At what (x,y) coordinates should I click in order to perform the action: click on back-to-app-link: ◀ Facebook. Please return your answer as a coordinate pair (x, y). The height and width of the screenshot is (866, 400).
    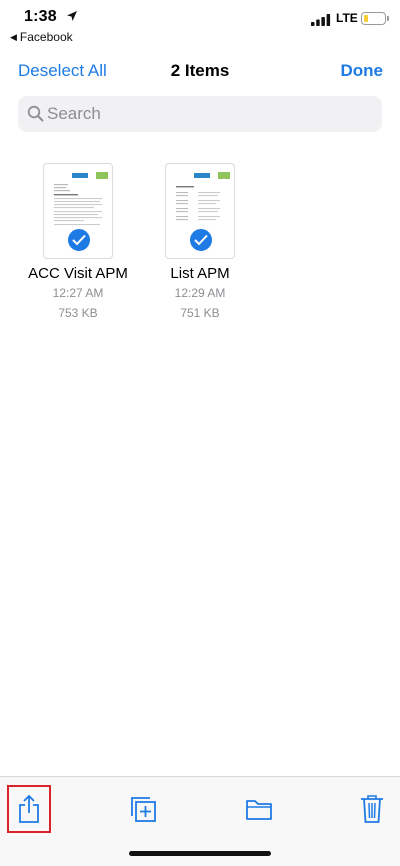
    Looking at the image, I should click on (41, 37).